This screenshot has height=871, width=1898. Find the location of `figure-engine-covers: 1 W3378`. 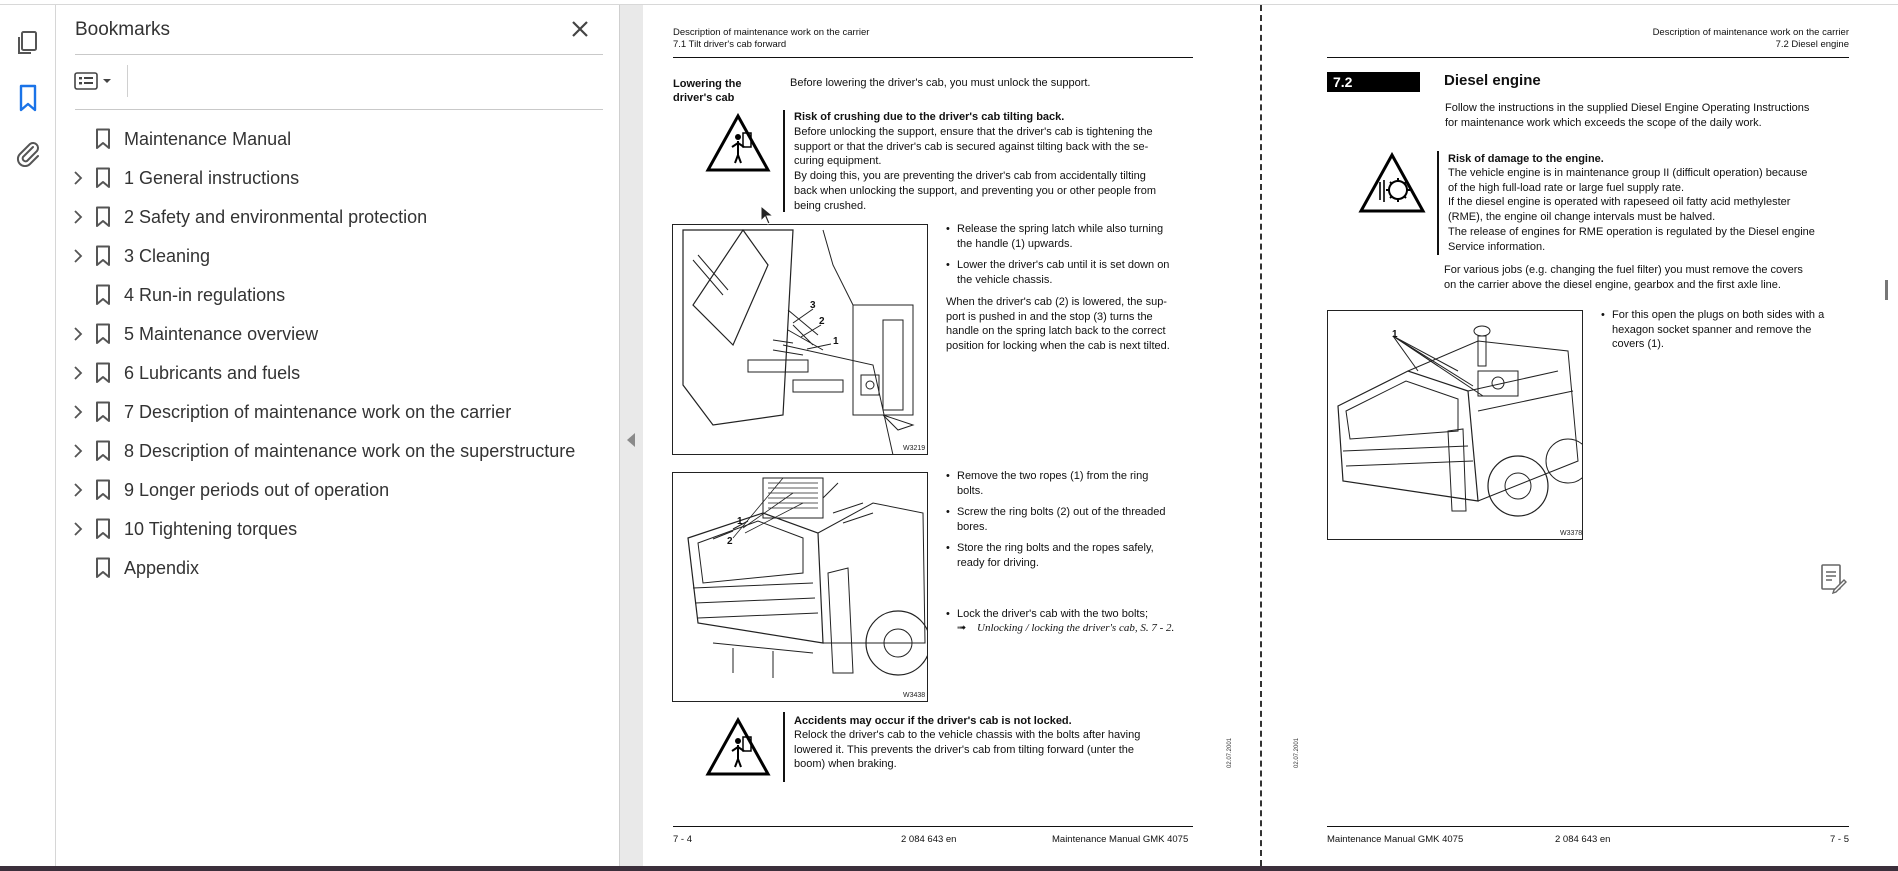

figure-engine-covers: 1 W3378 is located at coordinates (1455, 425).